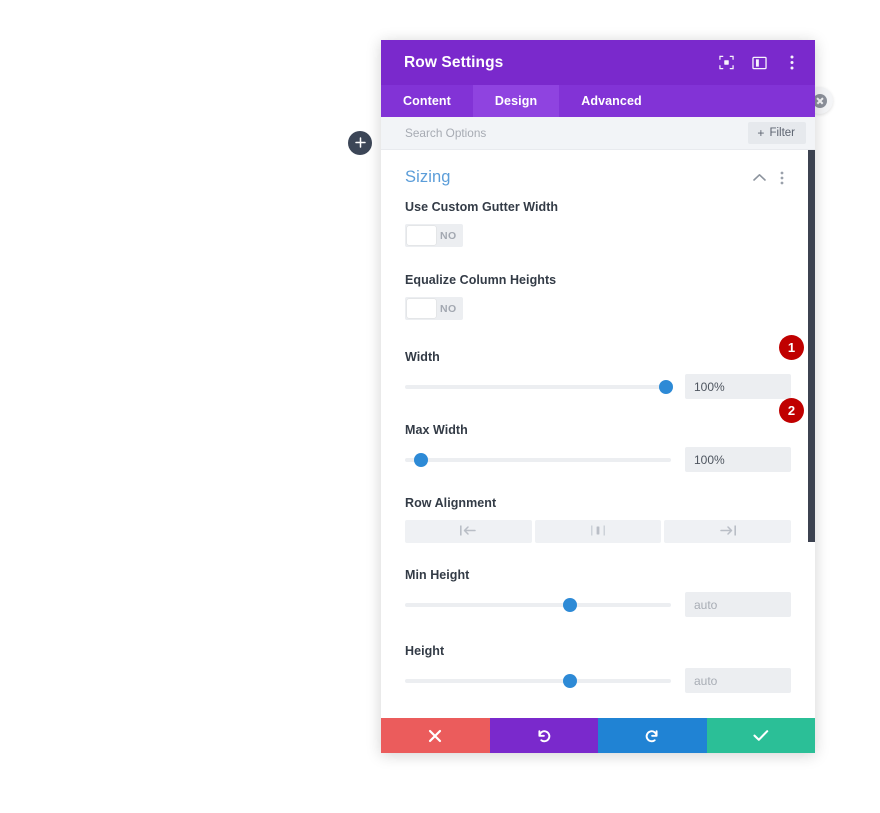 This screenshot has height=813, width=880. I want to click on header-icon-group, so click(759, 63).